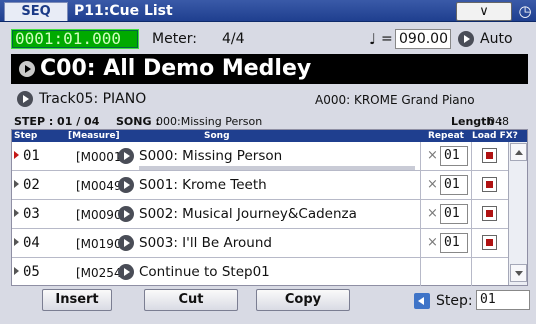  What do you see at coordinates (217, 136) in the screenshot?
I see `column-song: Song` at bounding box center [217, 136].